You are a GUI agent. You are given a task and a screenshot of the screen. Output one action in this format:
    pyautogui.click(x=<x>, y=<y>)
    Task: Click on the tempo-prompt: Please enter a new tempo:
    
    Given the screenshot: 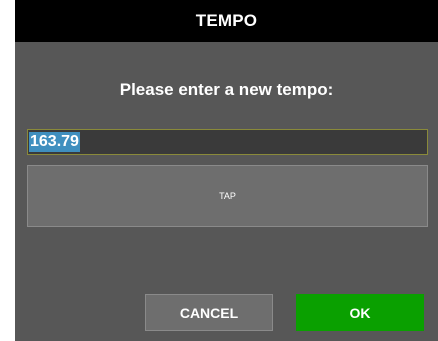 What is the action you would take?
    pyautogui.click(x=226, y=89)
    